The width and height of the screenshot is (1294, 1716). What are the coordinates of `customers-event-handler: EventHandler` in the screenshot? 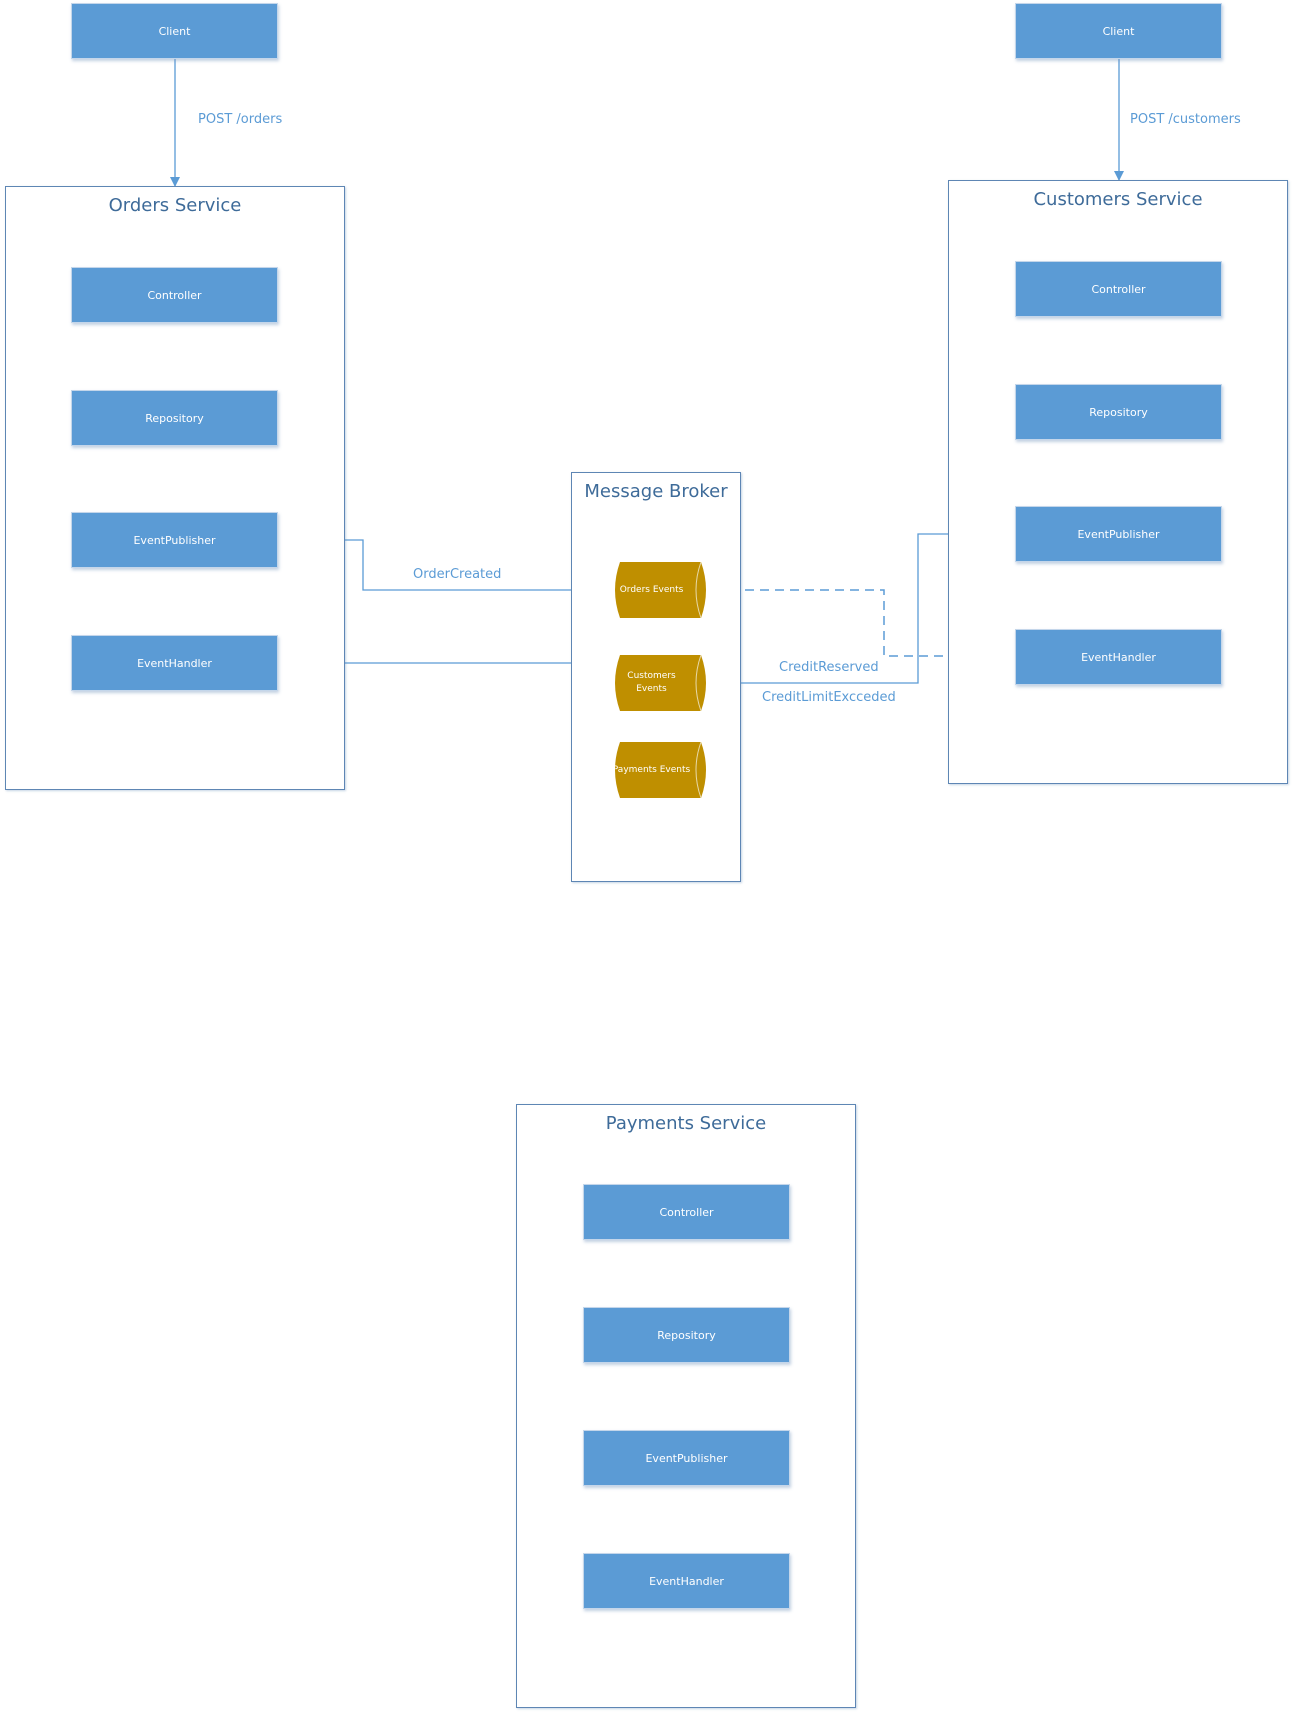 It's located at (1118, 657).